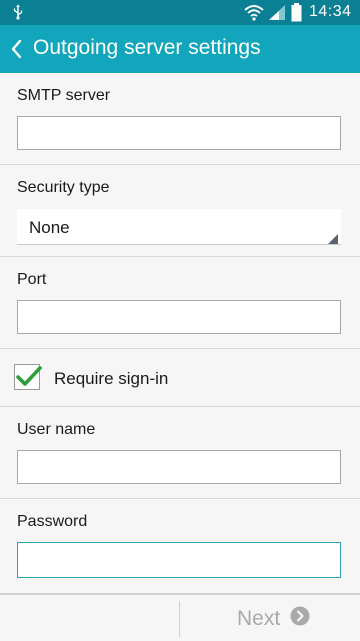 Image resolution: width=360 pixels, height=641 pixels. I want to click on bottom-action-bar: Next, so click(180, 617).